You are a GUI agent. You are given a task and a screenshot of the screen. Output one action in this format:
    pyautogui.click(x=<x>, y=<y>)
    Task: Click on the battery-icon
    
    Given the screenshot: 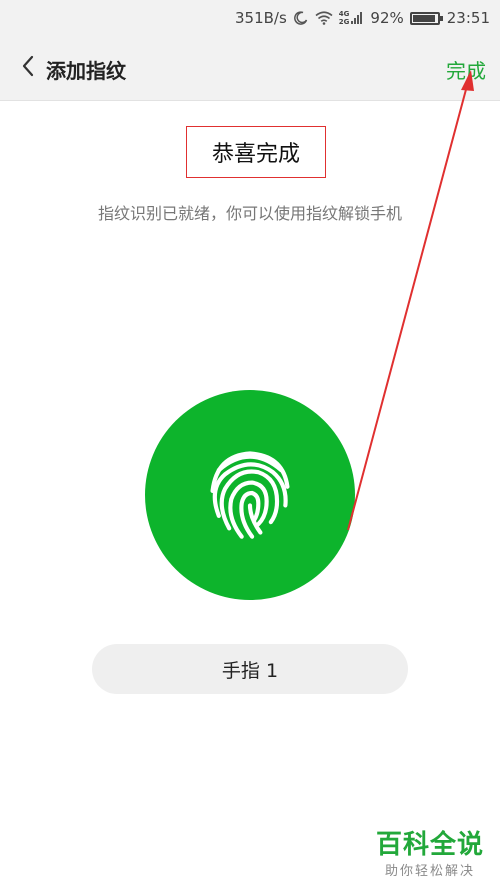 What is the action you would take?
    pyautogui.click(x=426, y=18)
    